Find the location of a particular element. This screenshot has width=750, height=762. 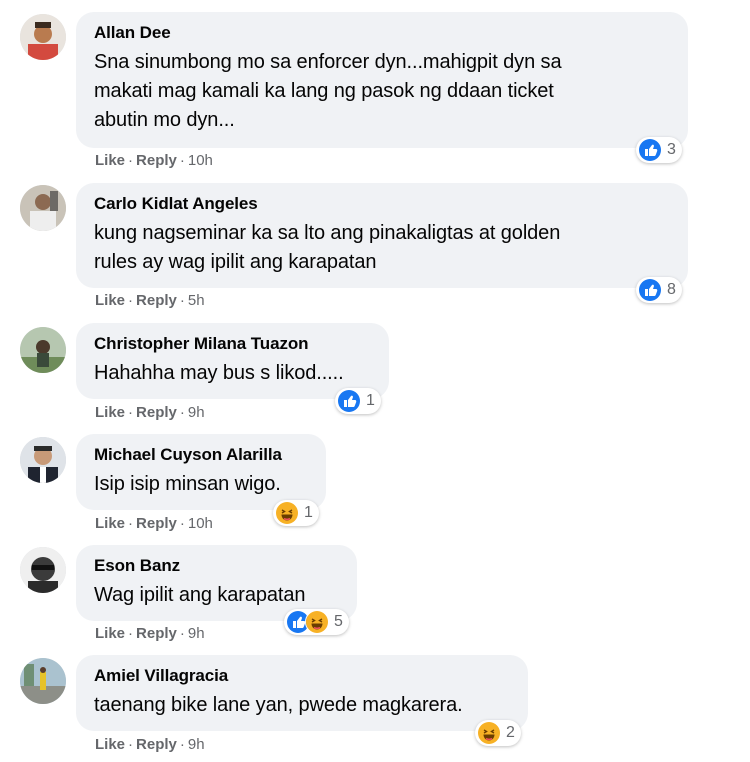

comment-author: Amiel Villagracia is located at coordinates (302, 676).